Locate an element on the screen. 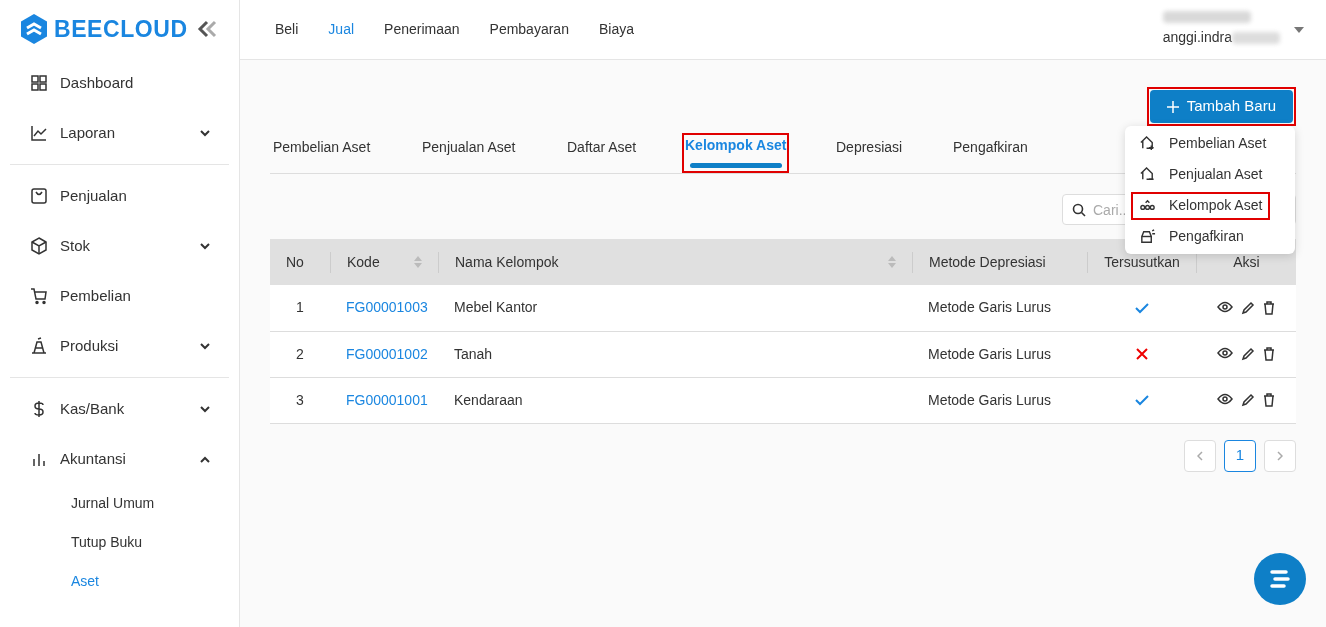 The height and width of the screenshot is (627, 1326). chevron-left-icon is located at coordinates (1200, 455).